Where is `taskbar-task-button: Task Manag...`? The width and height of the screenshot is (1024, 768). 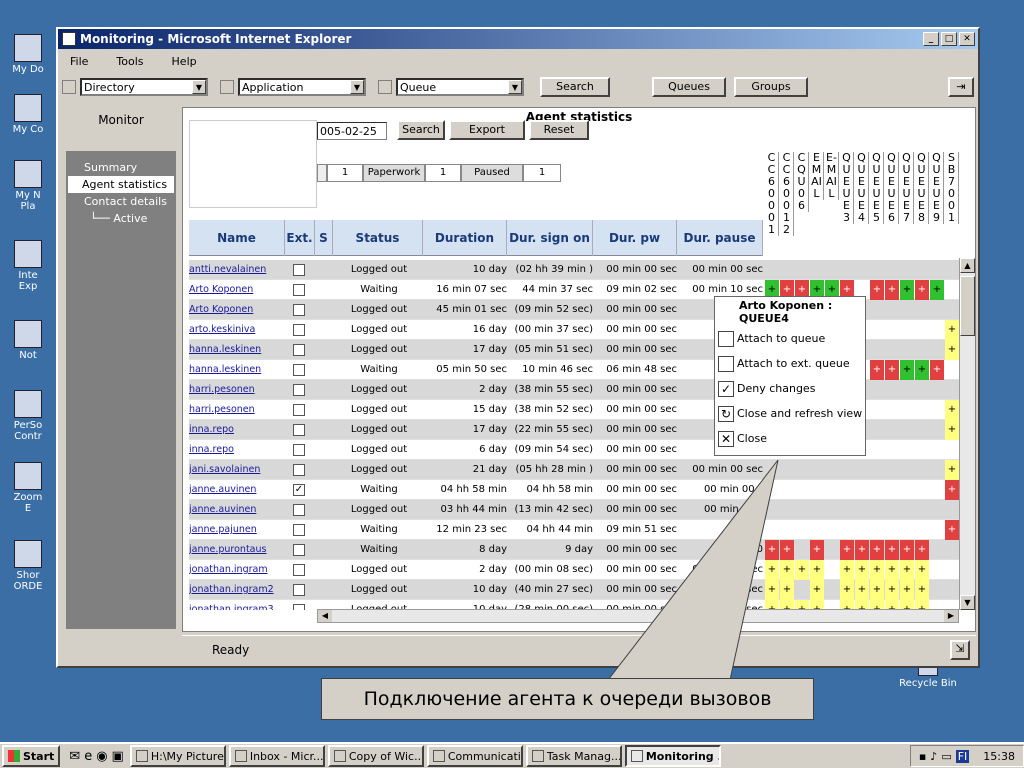
taskbar-task-button: Task Manag... is located at coordinates (573, 756).